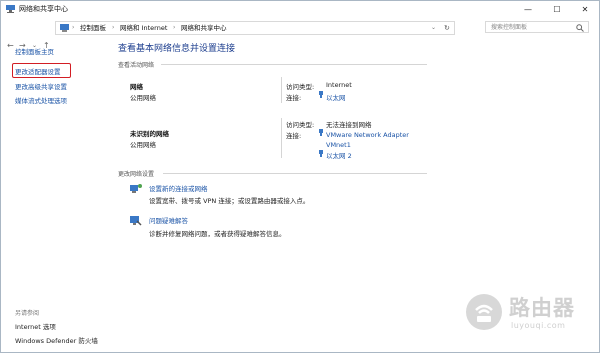  Describe the element at coordinates (336, 97) in the screenshot. I see `network-1-connection-link: 以太网` at that location.